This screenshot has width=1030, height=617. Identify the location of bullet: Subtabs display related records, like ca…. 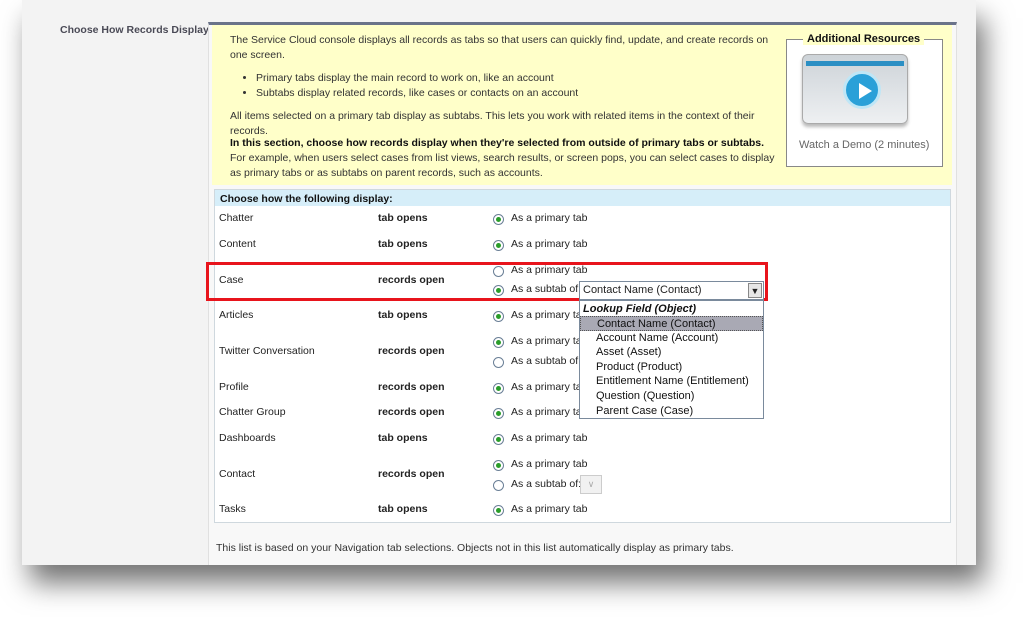
(417, 93).